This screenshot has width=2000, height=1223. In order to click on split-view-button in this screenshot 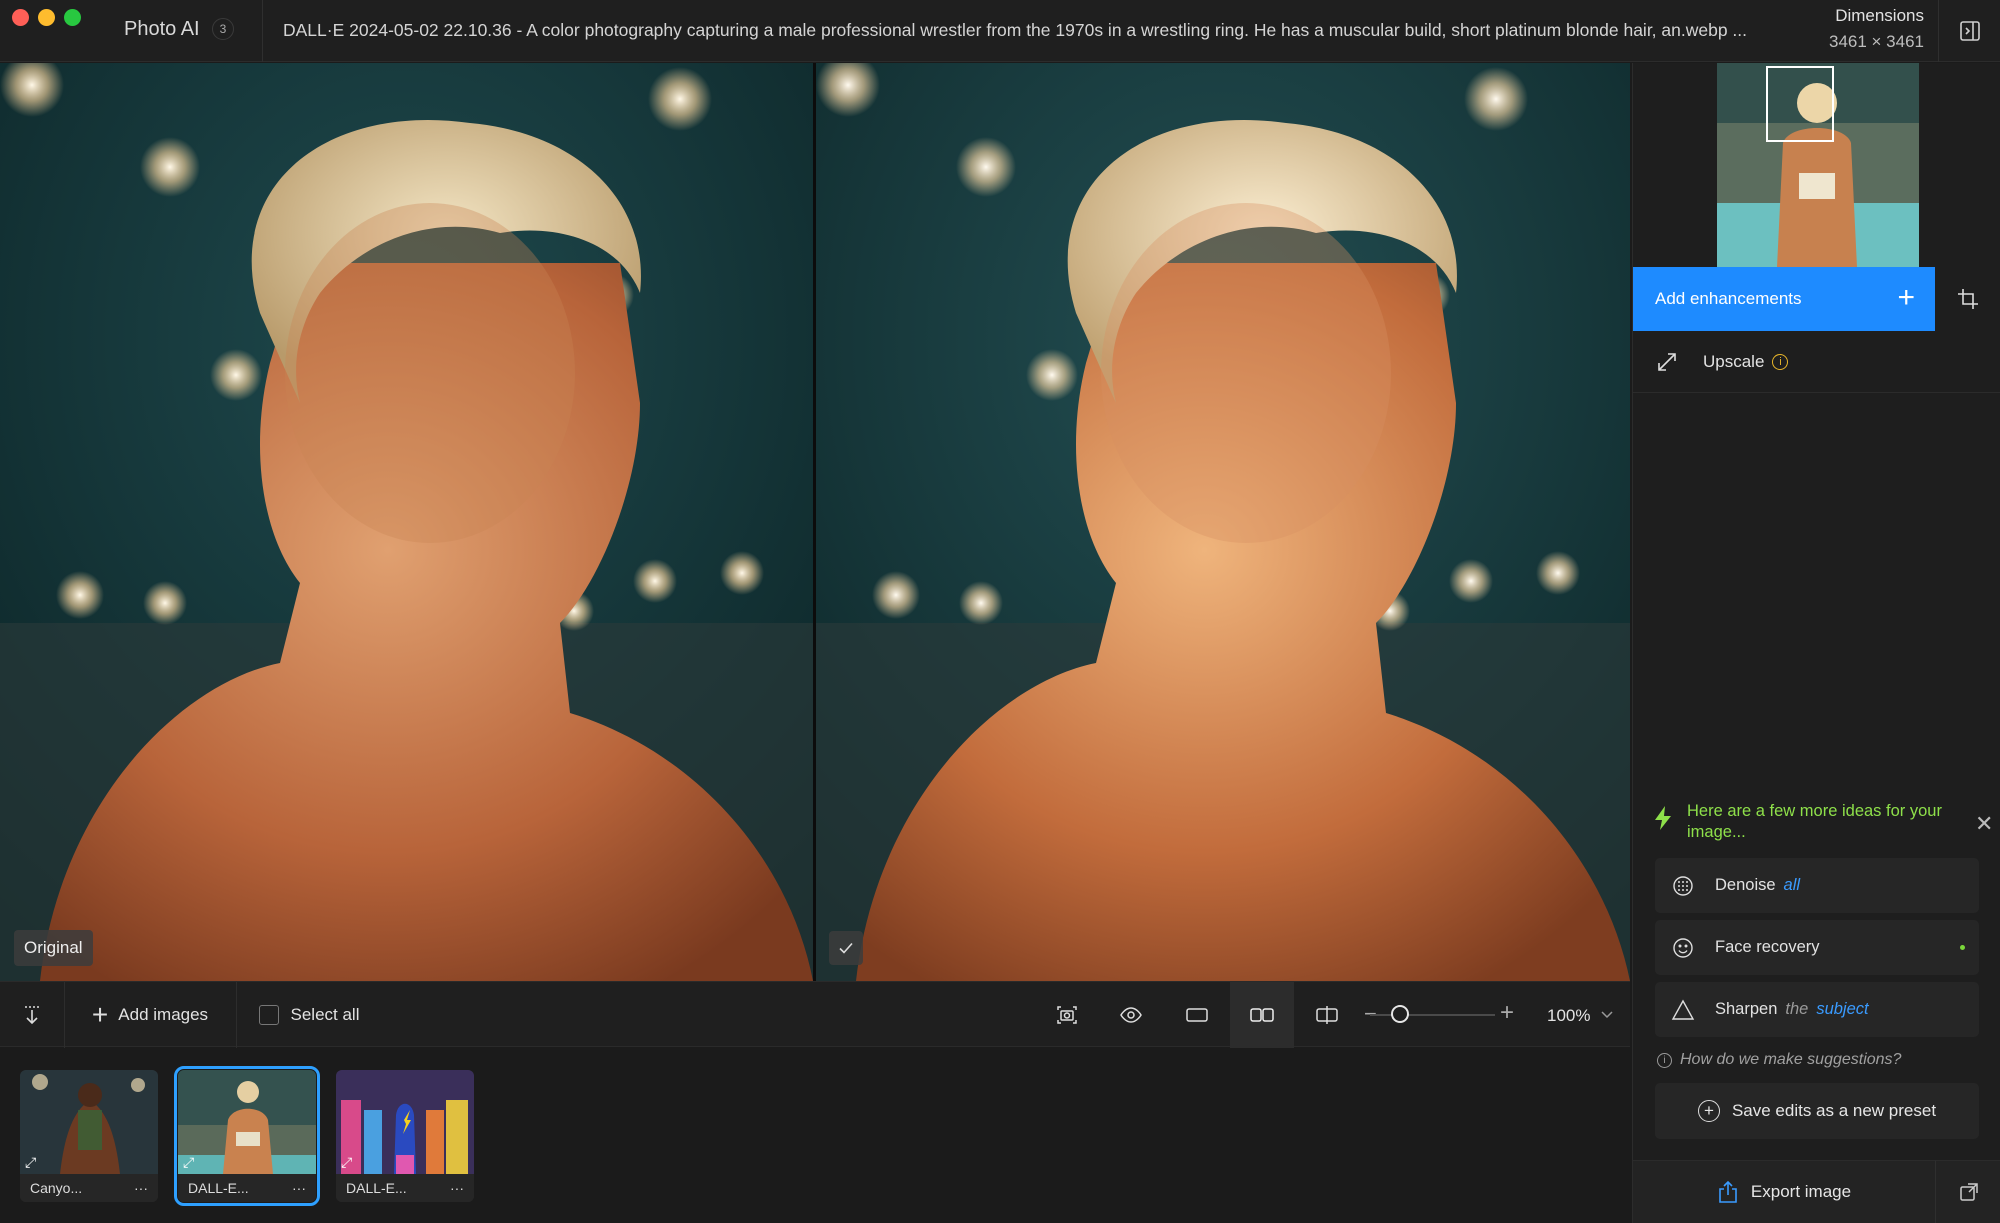, I will do `click(1327, 1015)`.